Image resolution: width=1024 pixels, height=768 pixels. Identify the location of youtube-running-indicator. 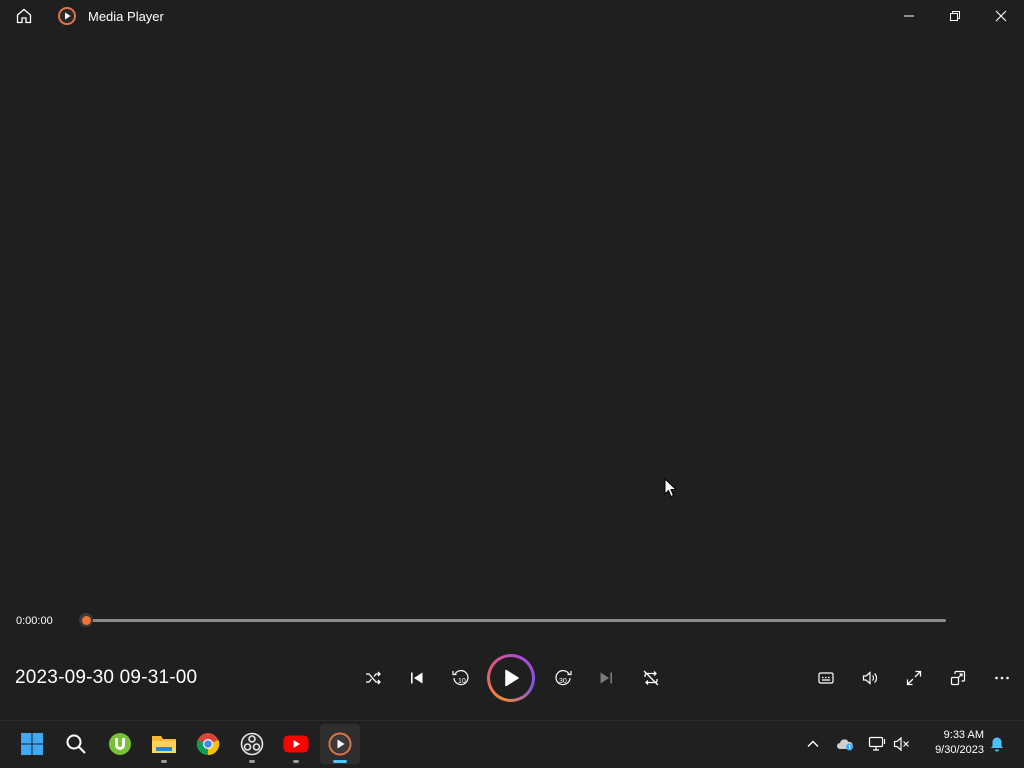
(296, 761).